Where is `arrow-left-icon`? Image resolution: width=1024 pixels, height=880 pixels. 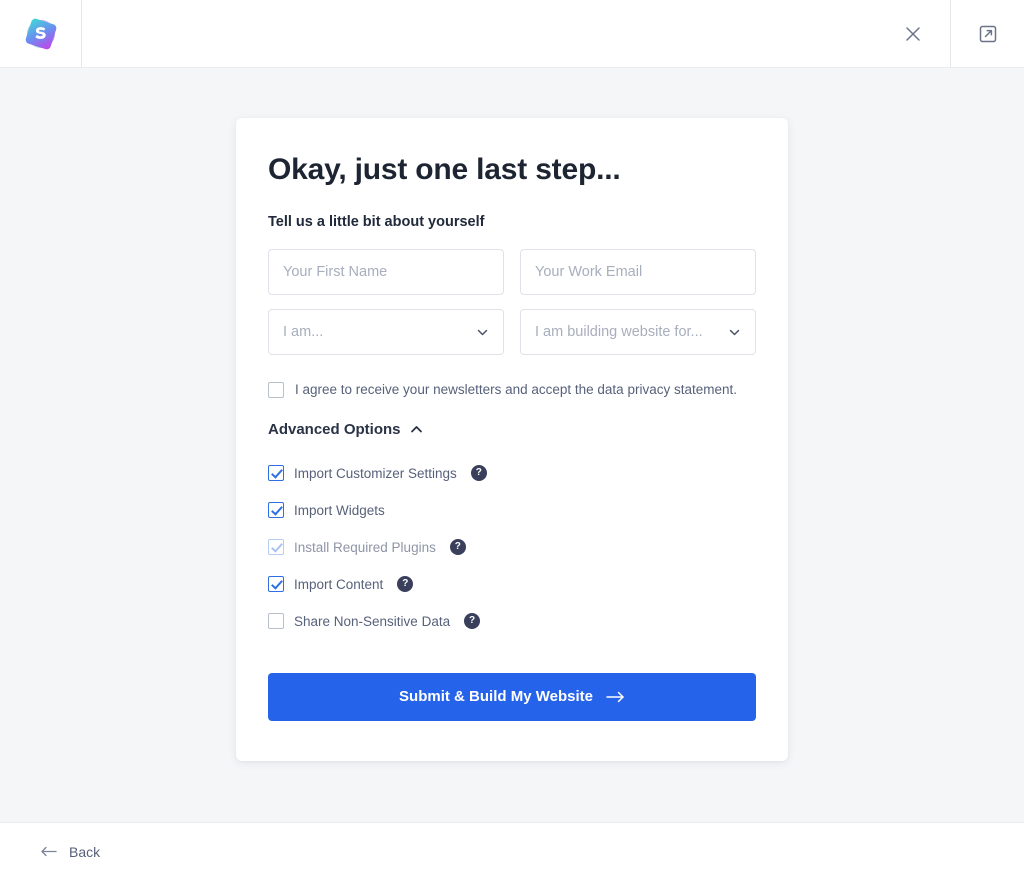 arrow-left-icon is located at coordinates (49, 851).